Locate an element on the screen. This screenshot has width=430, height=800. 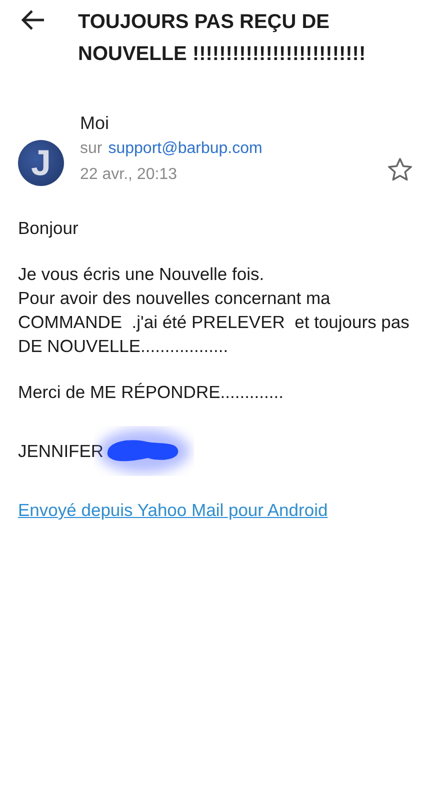
email-subject: TOUJOURS PAS REÇU DE NOUVELLE !!!!!!!!!!!!!!!!!!!!!!!!!! is located at coordinates (222, 38).